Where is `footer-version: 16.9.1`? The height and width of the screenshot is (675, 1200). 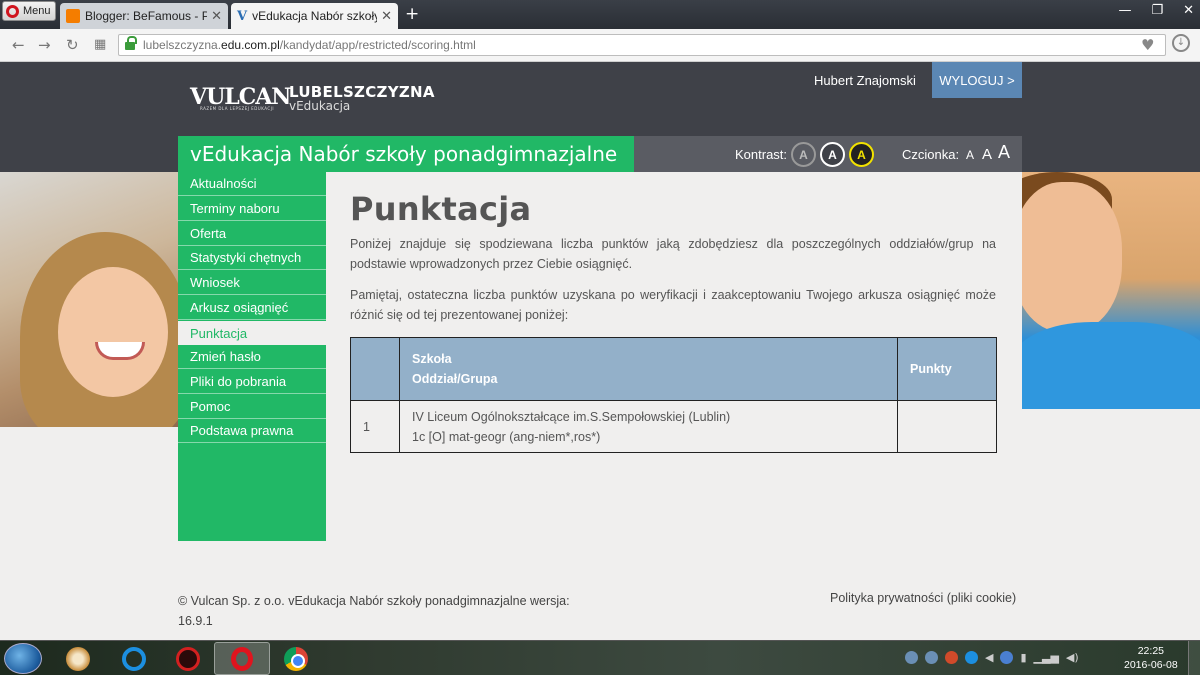
footer-version: 16.9.1 is located at coordinates (195, 621).